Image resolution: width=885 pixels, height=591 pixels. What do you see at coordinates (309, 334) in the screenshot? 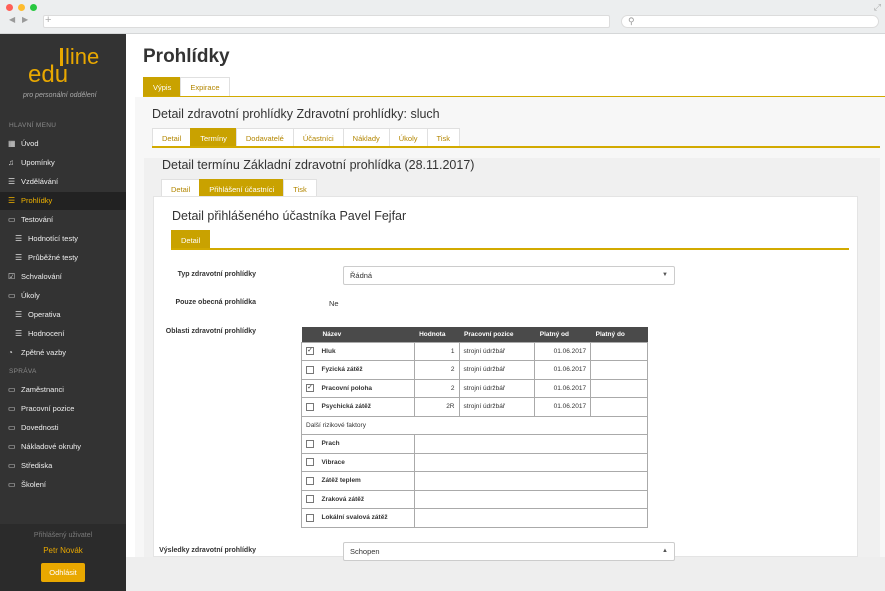
I see `header-checkbox-col` at bounding box center [309, 334].